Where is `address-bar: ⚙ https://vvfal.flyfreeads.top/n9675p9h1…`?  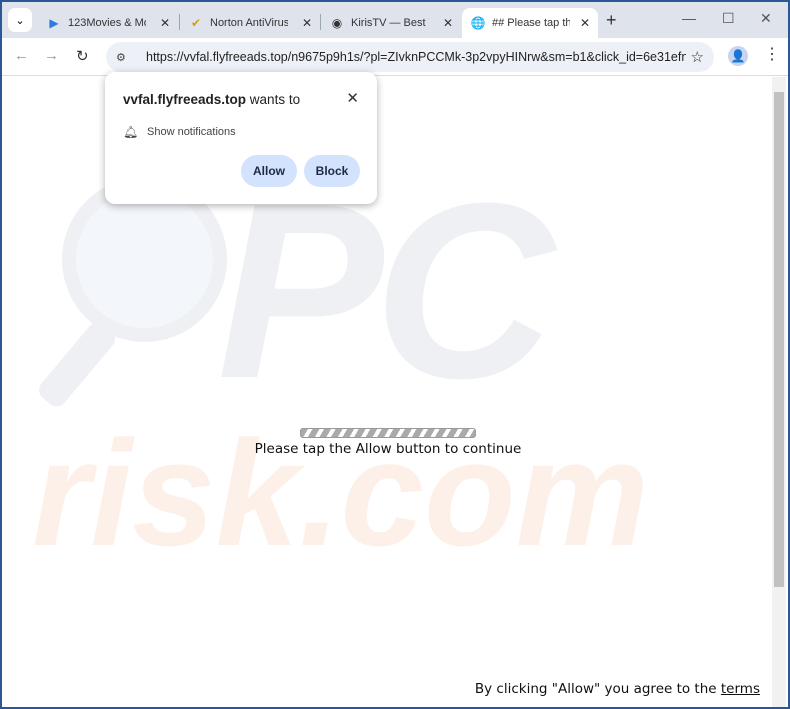
address-bar: ⚙ https://vvfal.flyfreeads.top/n9675p9h1… is located at coordinates (410, 57).